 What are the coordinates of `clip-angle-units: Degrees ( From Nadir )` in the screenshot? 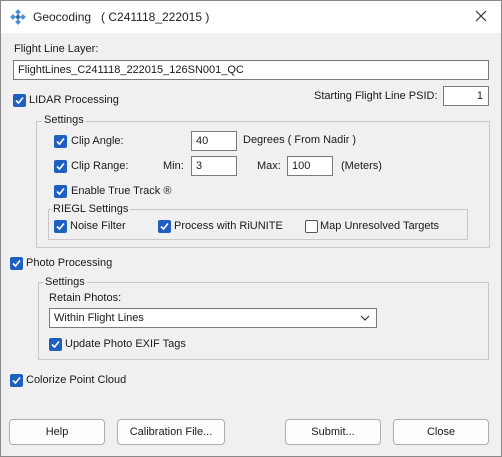 It's located at (300, 140).